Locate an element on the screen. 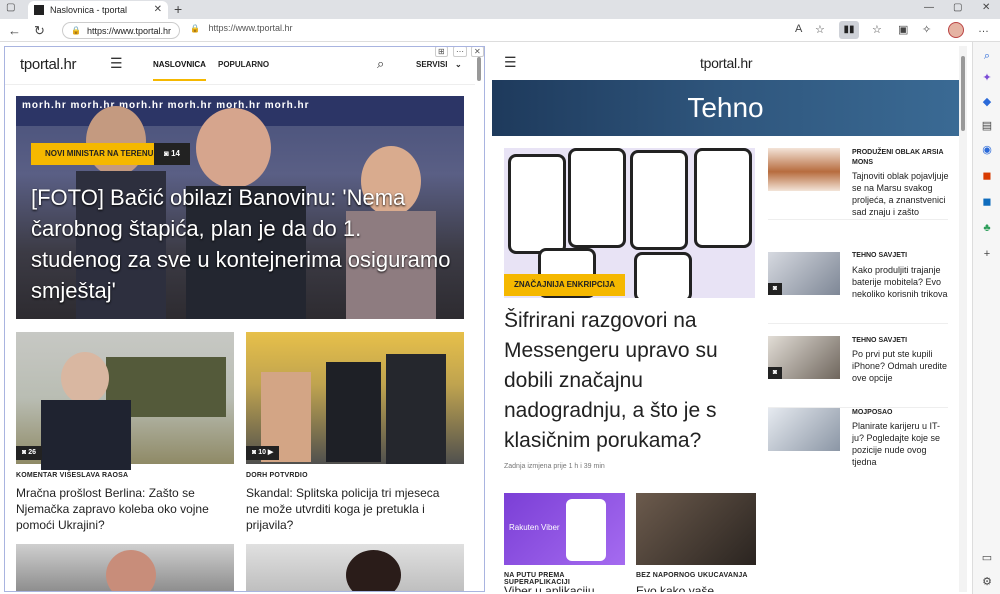 The width and height of the screenshot is (1000, 594). police-officer is located at coordinates (353, 412).